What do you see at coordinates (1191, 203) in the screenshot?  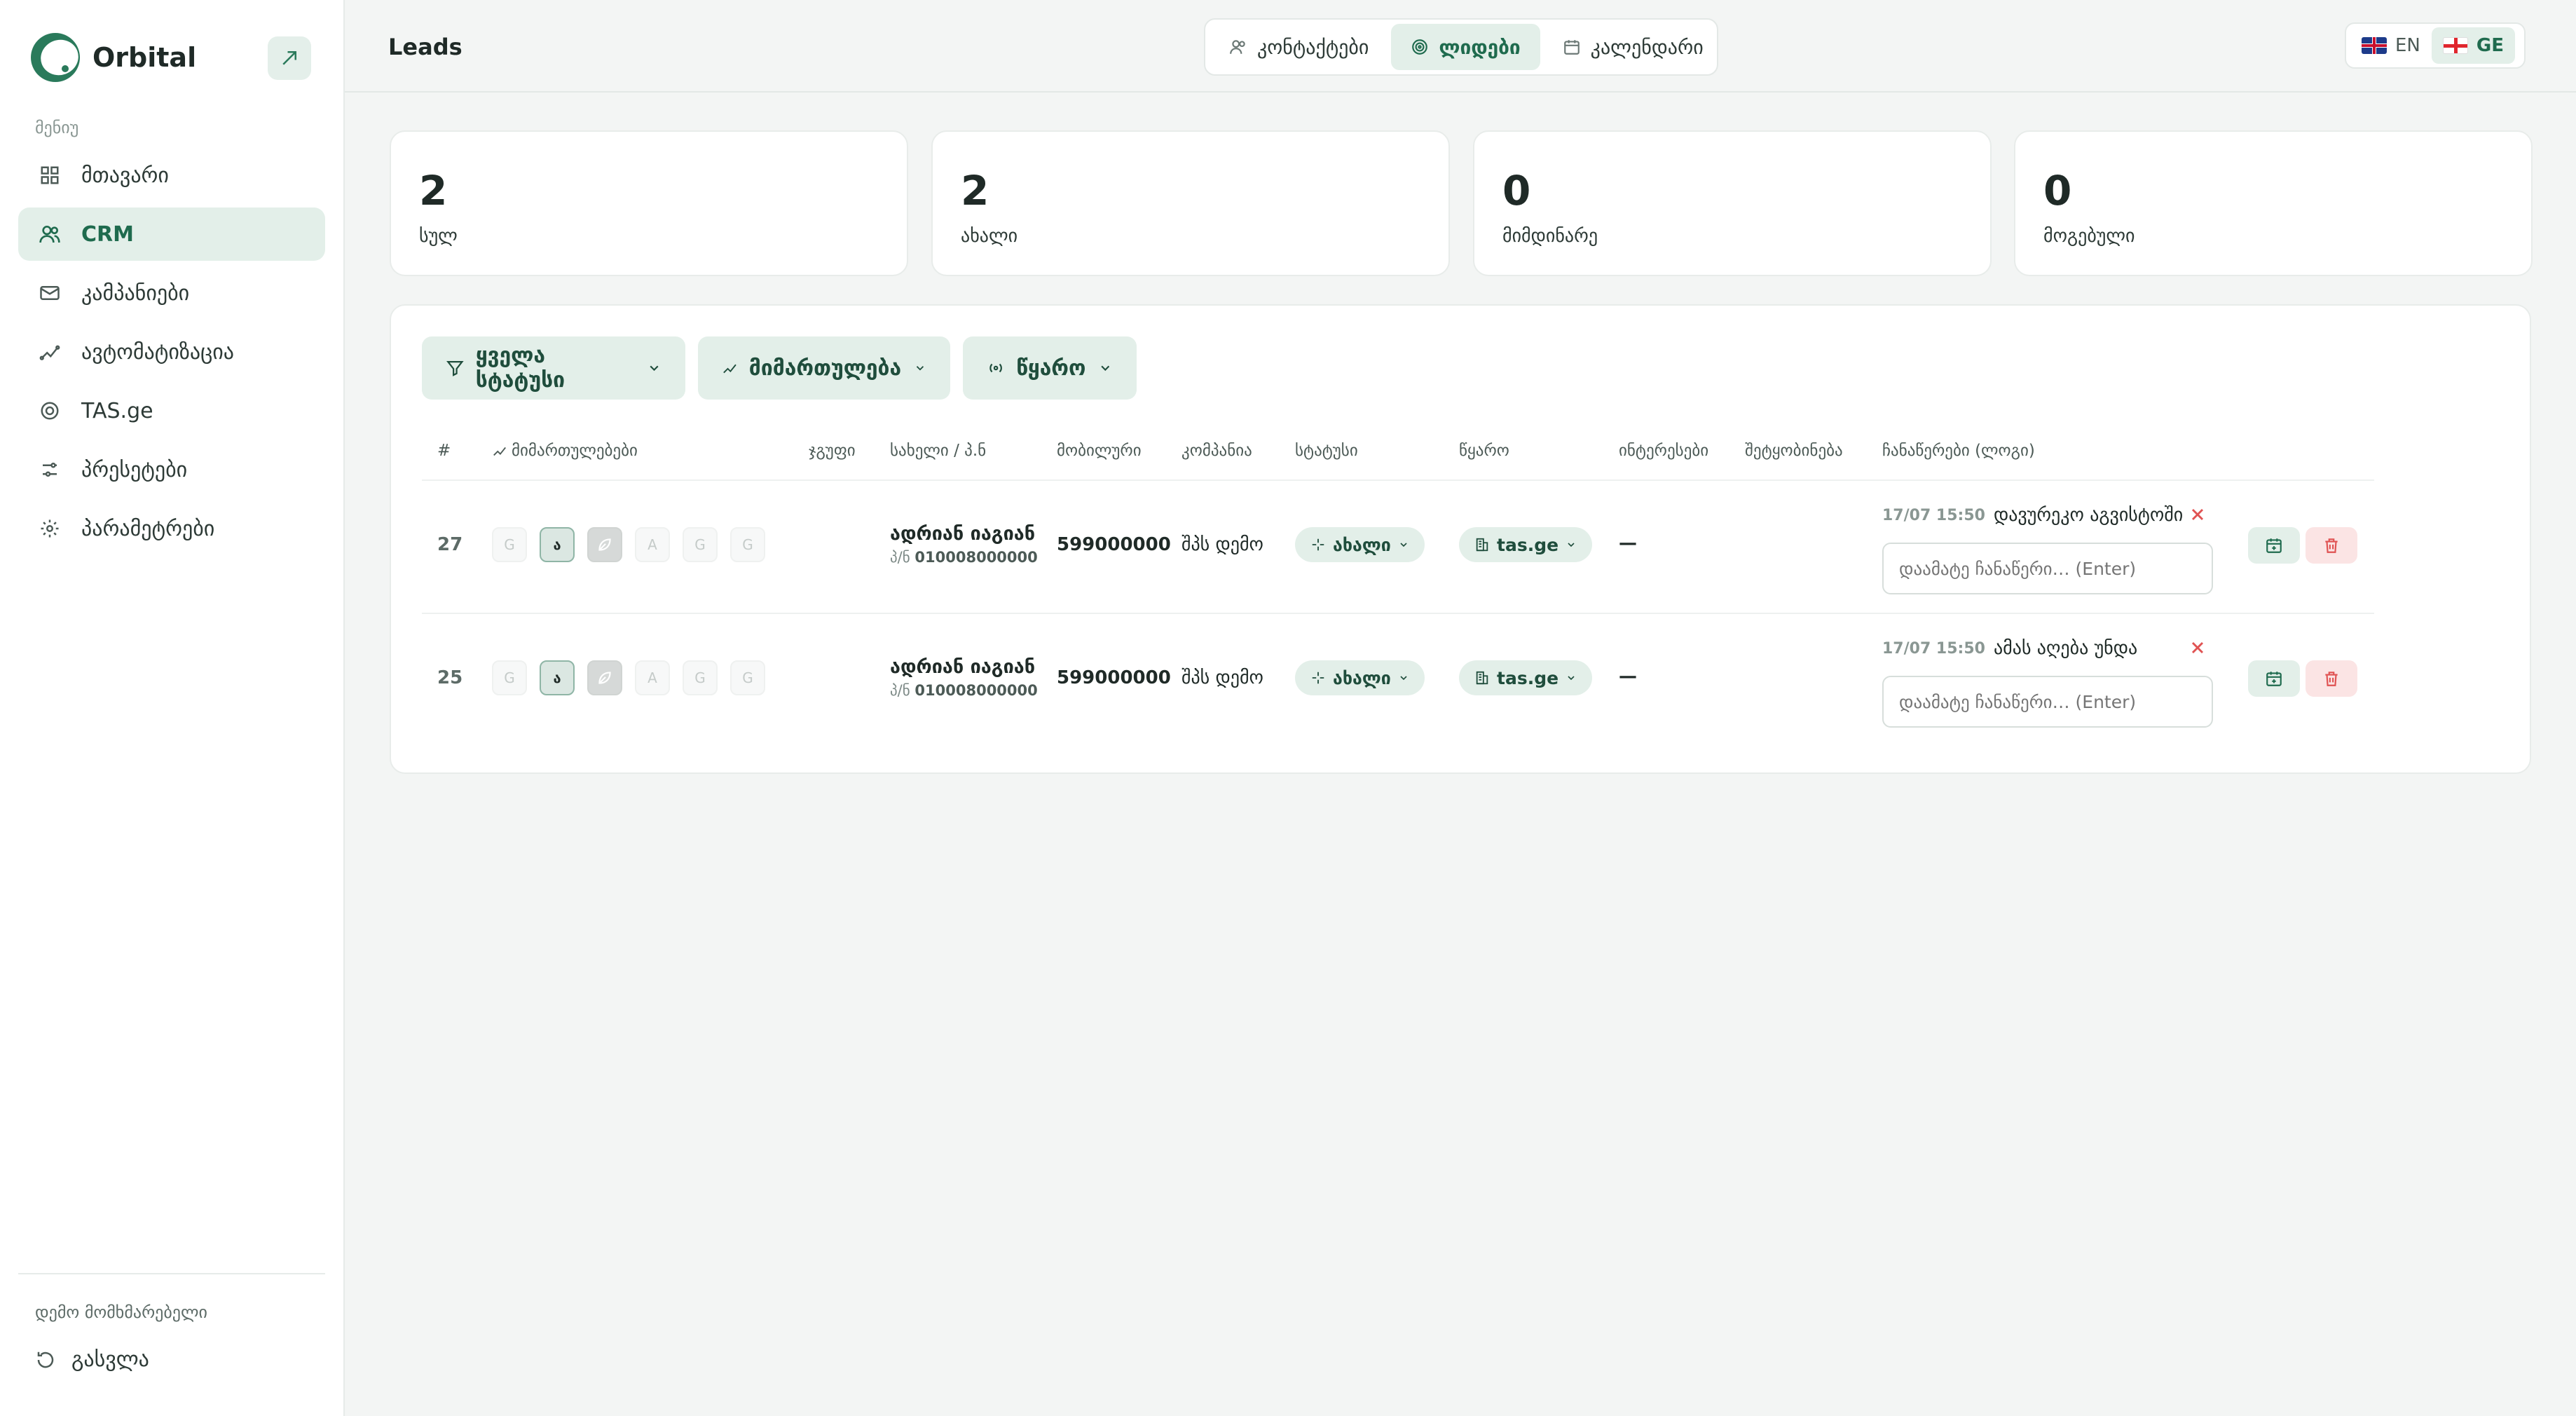 I see `stat-card-new: 2 ახალი` at bounding box center [1191, 203].